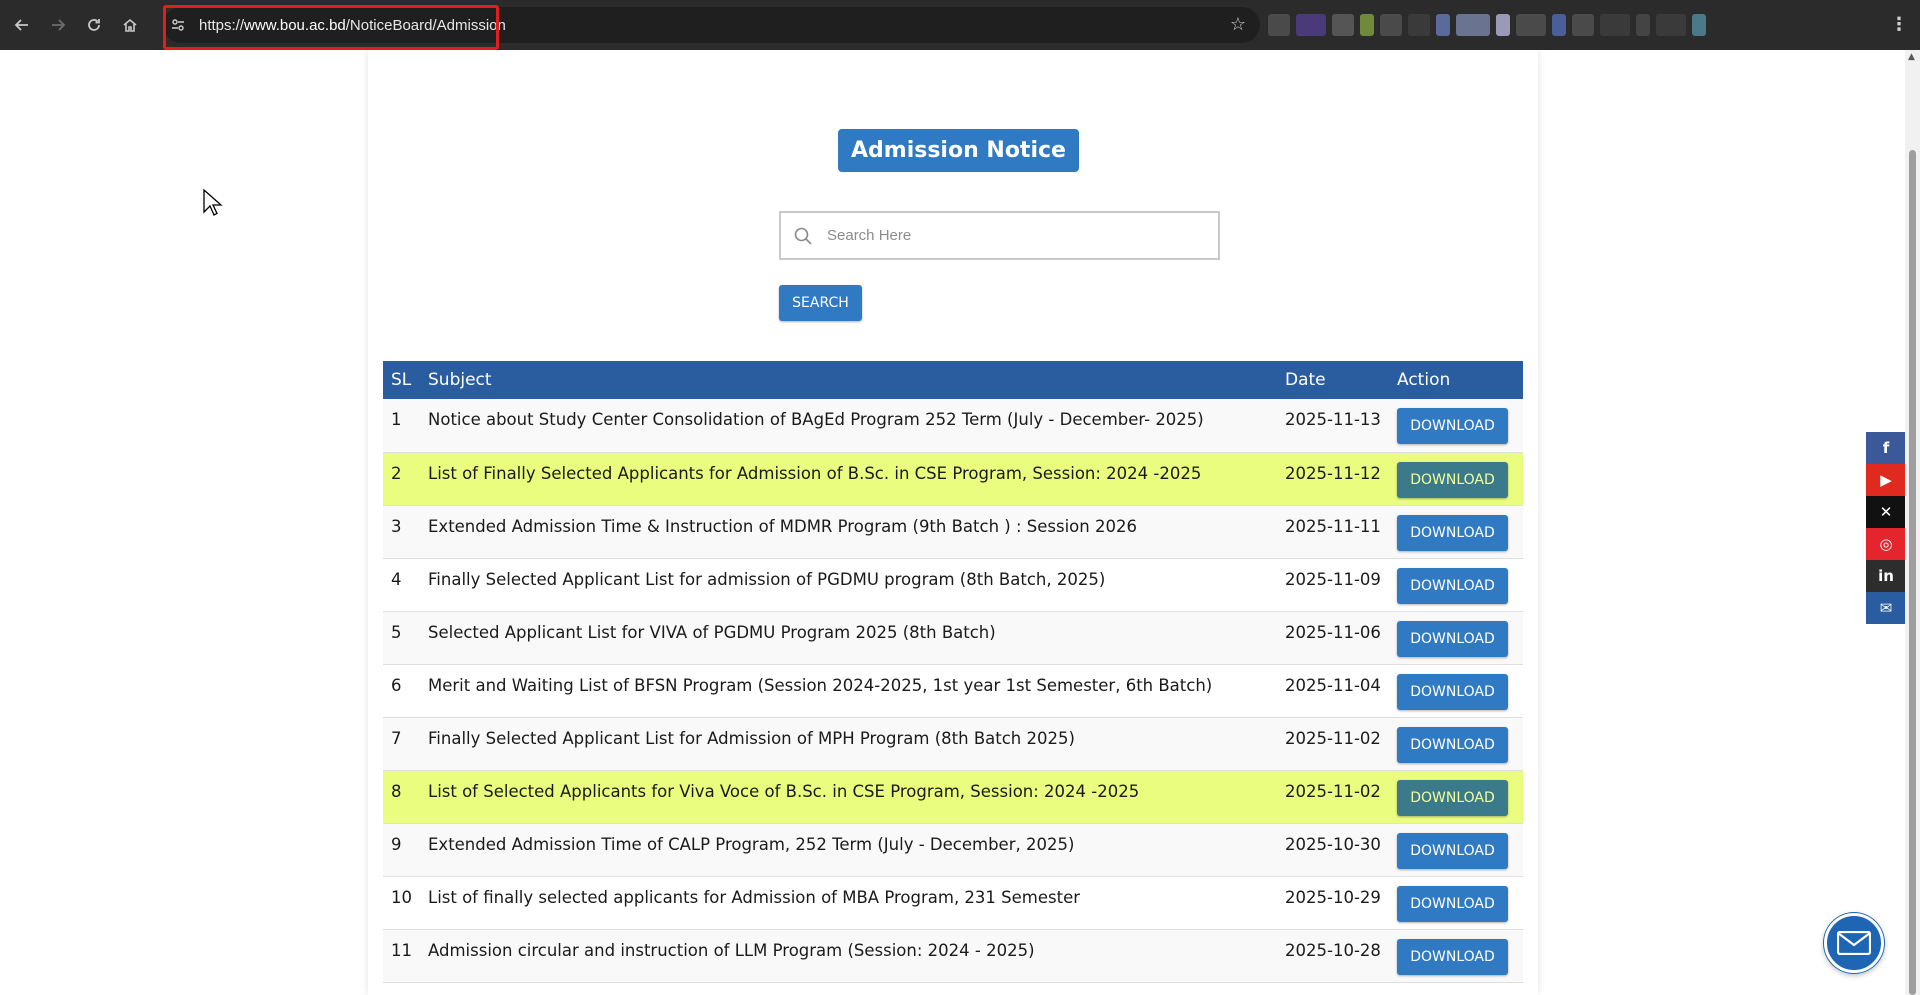  Describe the element at coordinates (1885, 480) in the screenshot. I see `youtube-icon: ▶` at that location.